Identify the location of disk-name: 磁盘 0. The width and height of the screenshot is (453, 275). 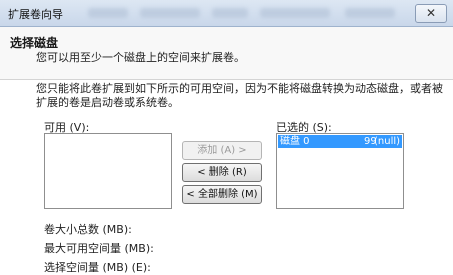
(295, 141).